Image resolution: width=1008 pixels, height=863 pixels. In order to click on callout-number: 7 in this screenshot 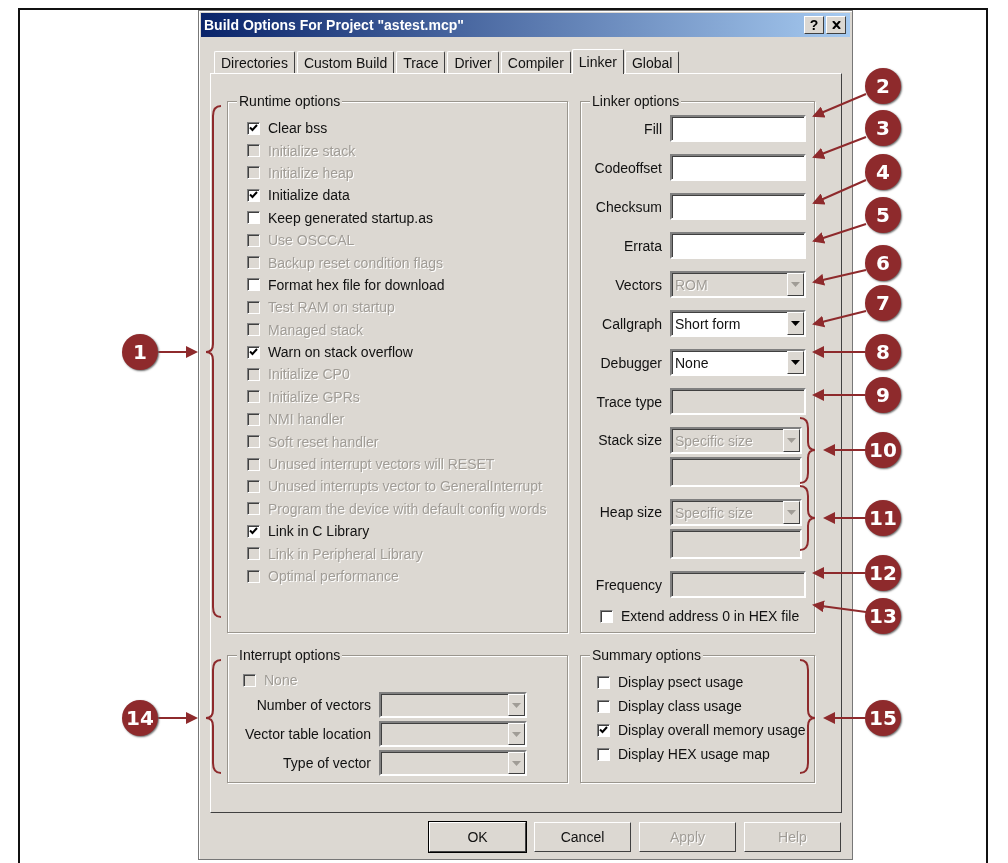, I will do `click(883, 303)`.